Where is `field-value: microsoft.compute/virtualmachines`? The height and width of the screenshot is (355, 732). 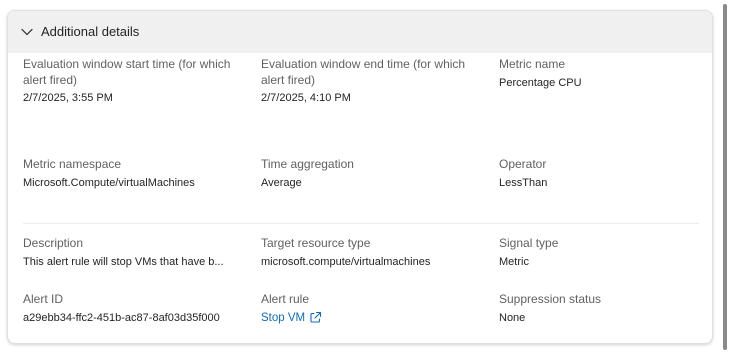 field-value: microsoft.compute/virtualmachines is located at coordinates (346, 261).